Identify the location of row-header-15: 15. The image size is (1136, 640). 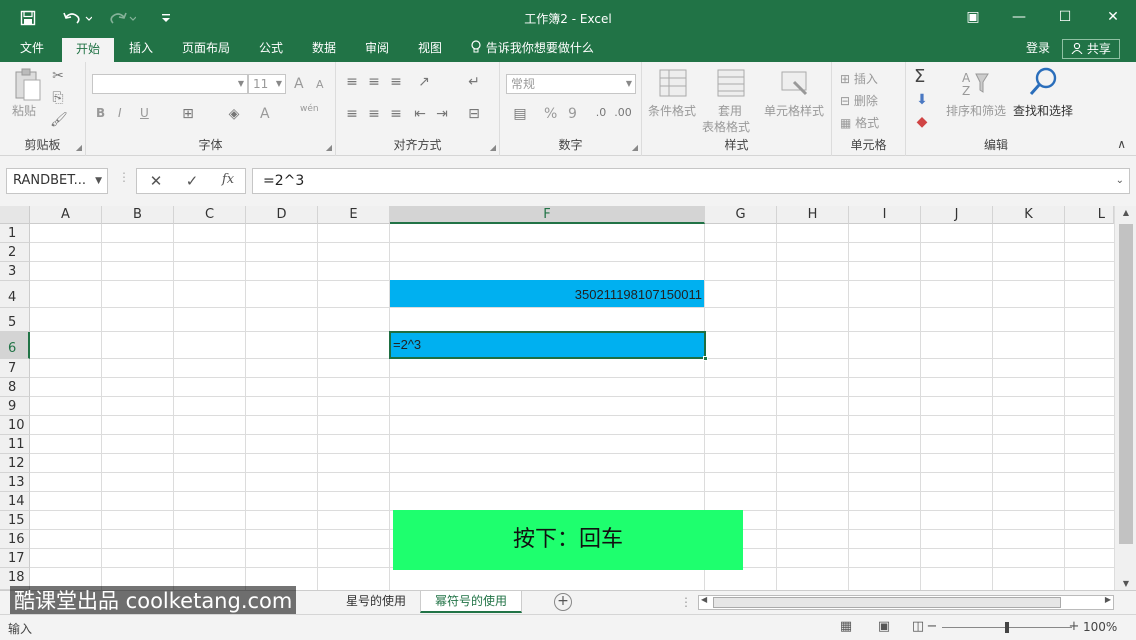
(15, 520).